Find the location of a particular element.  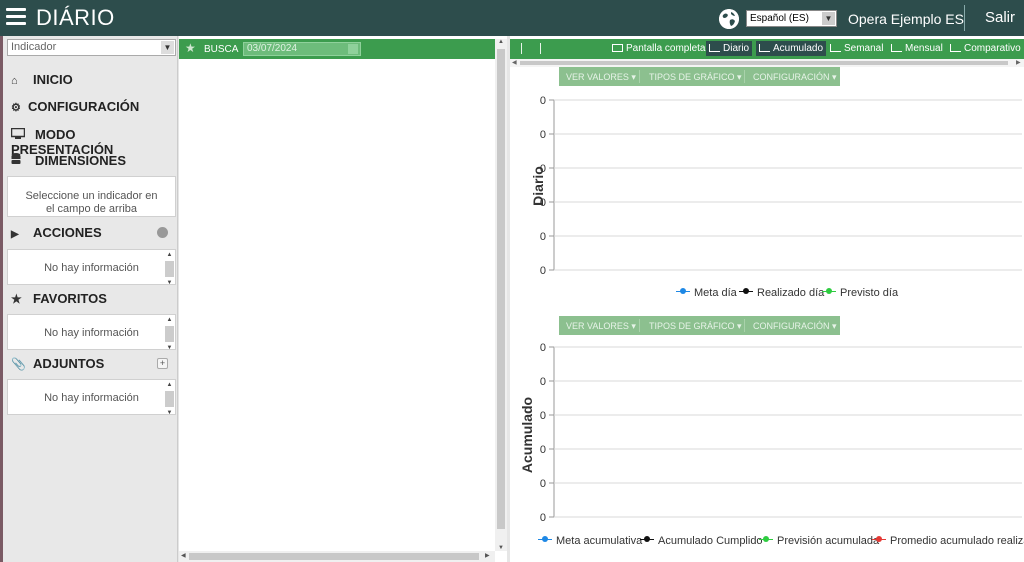

sidebar-item-adjuntos: 📎 ADJUNTOS is located at coordinates (57, 363).